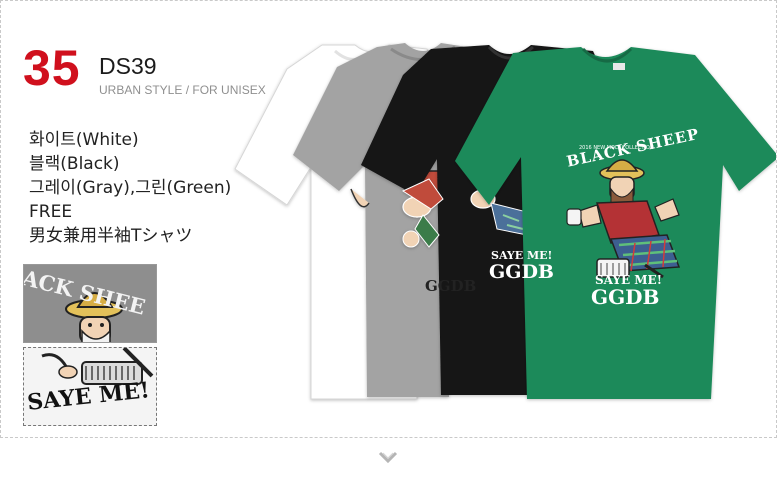 This screenshot has width=780, height=480. What do you see at coordinates (52, 68) in the screenshot?
I see `product-number: 35` at bounding box center [52, 68].